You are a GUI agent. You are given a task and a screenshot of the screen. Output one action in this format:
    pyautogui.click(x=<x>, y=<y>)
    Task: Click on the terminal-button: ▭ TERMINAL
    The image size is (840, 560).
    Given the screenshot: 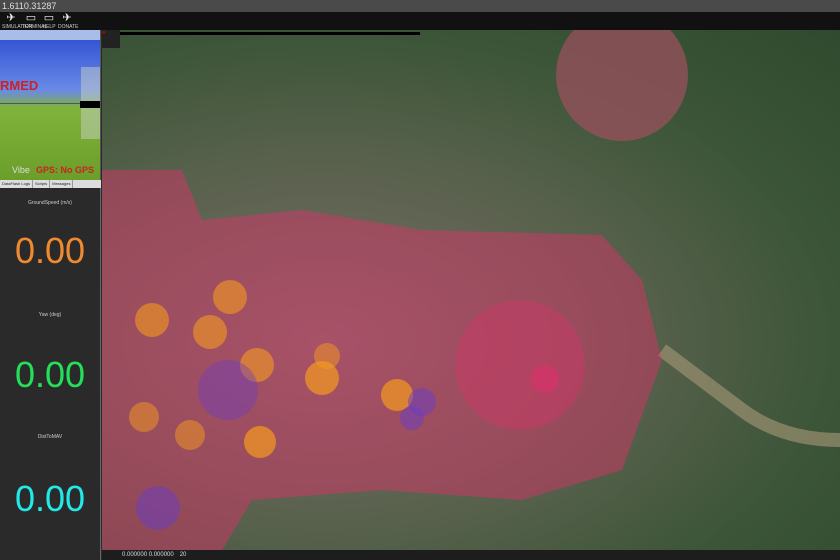 What is the action you would take?
    pyautogui.click(x=34, y=21)
    